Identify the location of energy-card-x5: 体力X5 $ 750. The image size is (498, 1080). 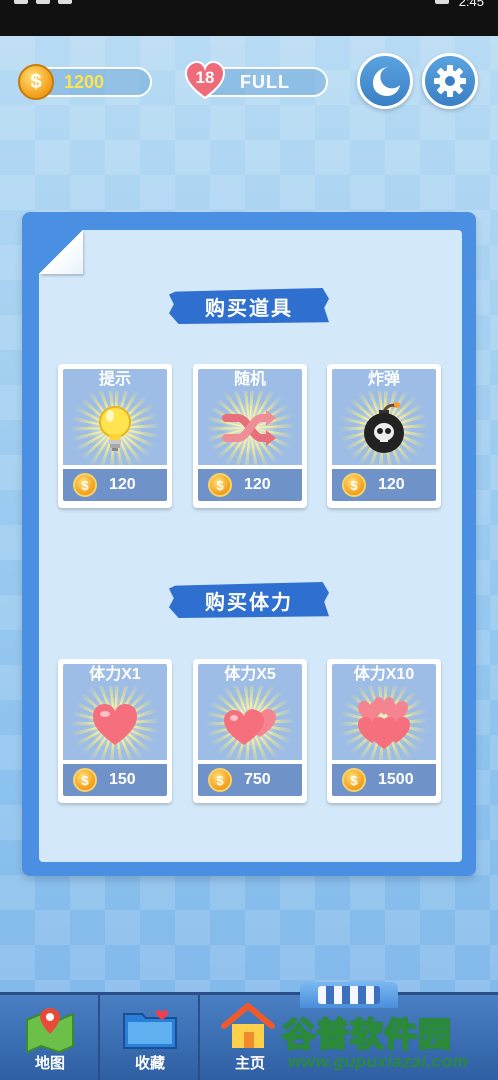
(250, 731).